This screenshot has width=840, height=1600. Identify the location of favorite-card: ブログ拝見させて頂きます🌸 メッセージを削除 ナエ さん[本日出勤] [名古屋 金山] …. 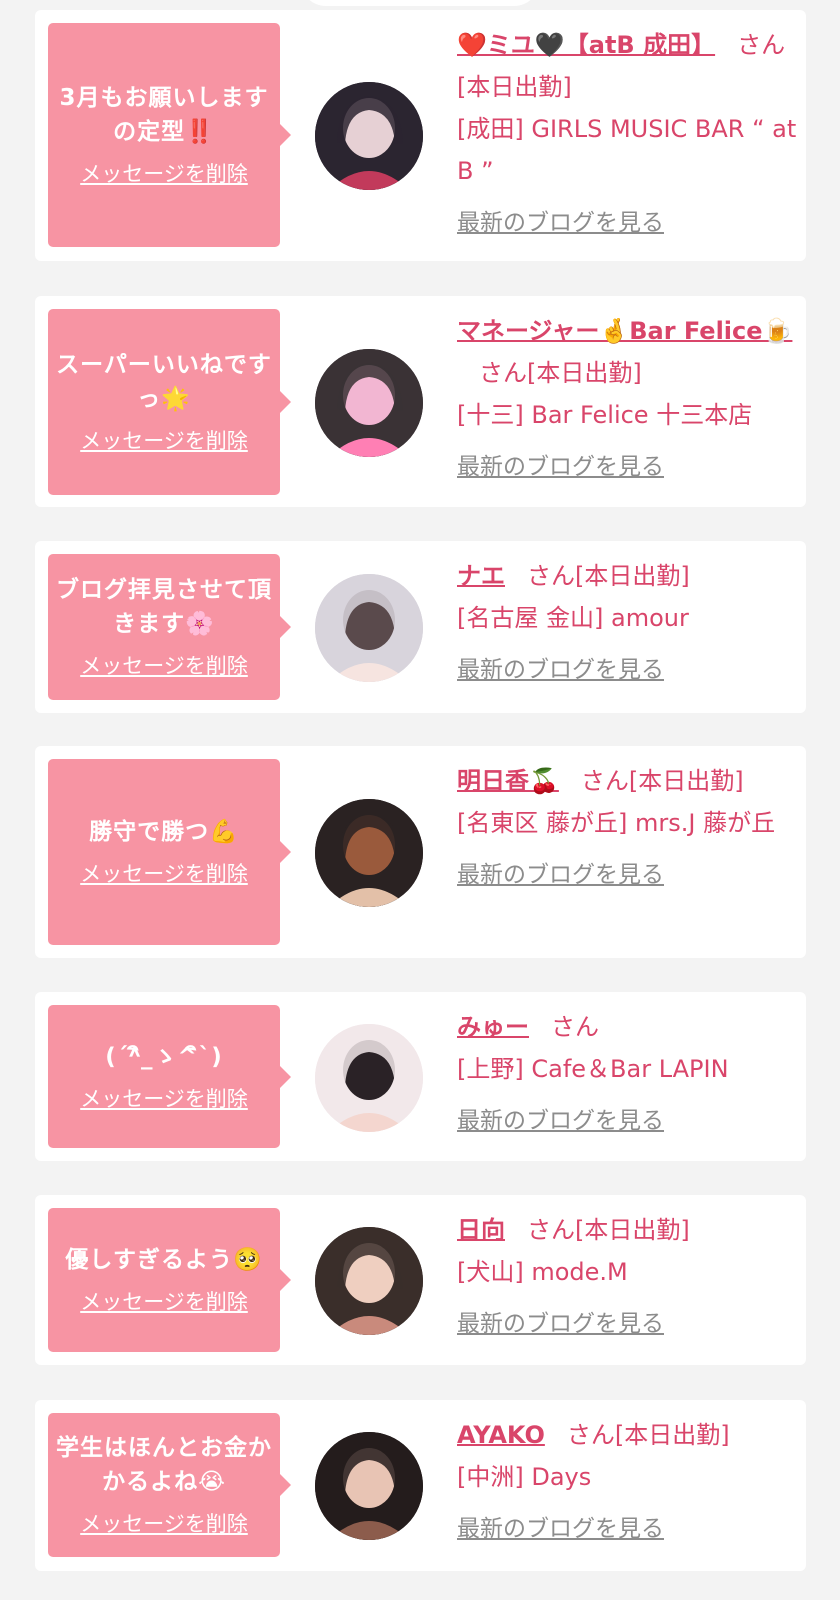
(420, 627).